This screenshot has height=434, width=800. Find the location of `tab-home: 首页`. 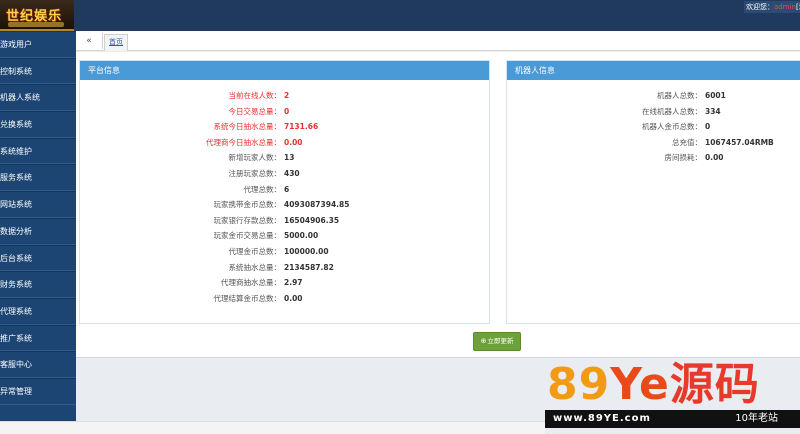

tab-home: 首页 is located at coordinates (116, 42).